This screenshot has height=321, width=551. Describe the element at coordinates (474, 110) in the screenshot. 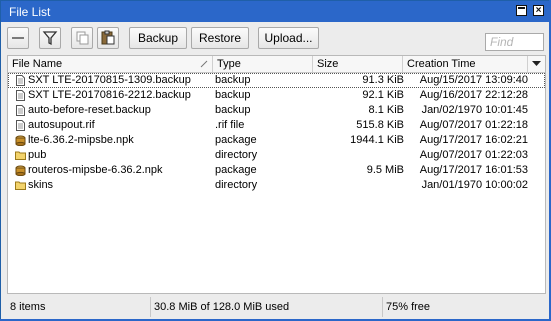

I see `creation-time-cell: Jan/02/1970 10:01:45` at that location.